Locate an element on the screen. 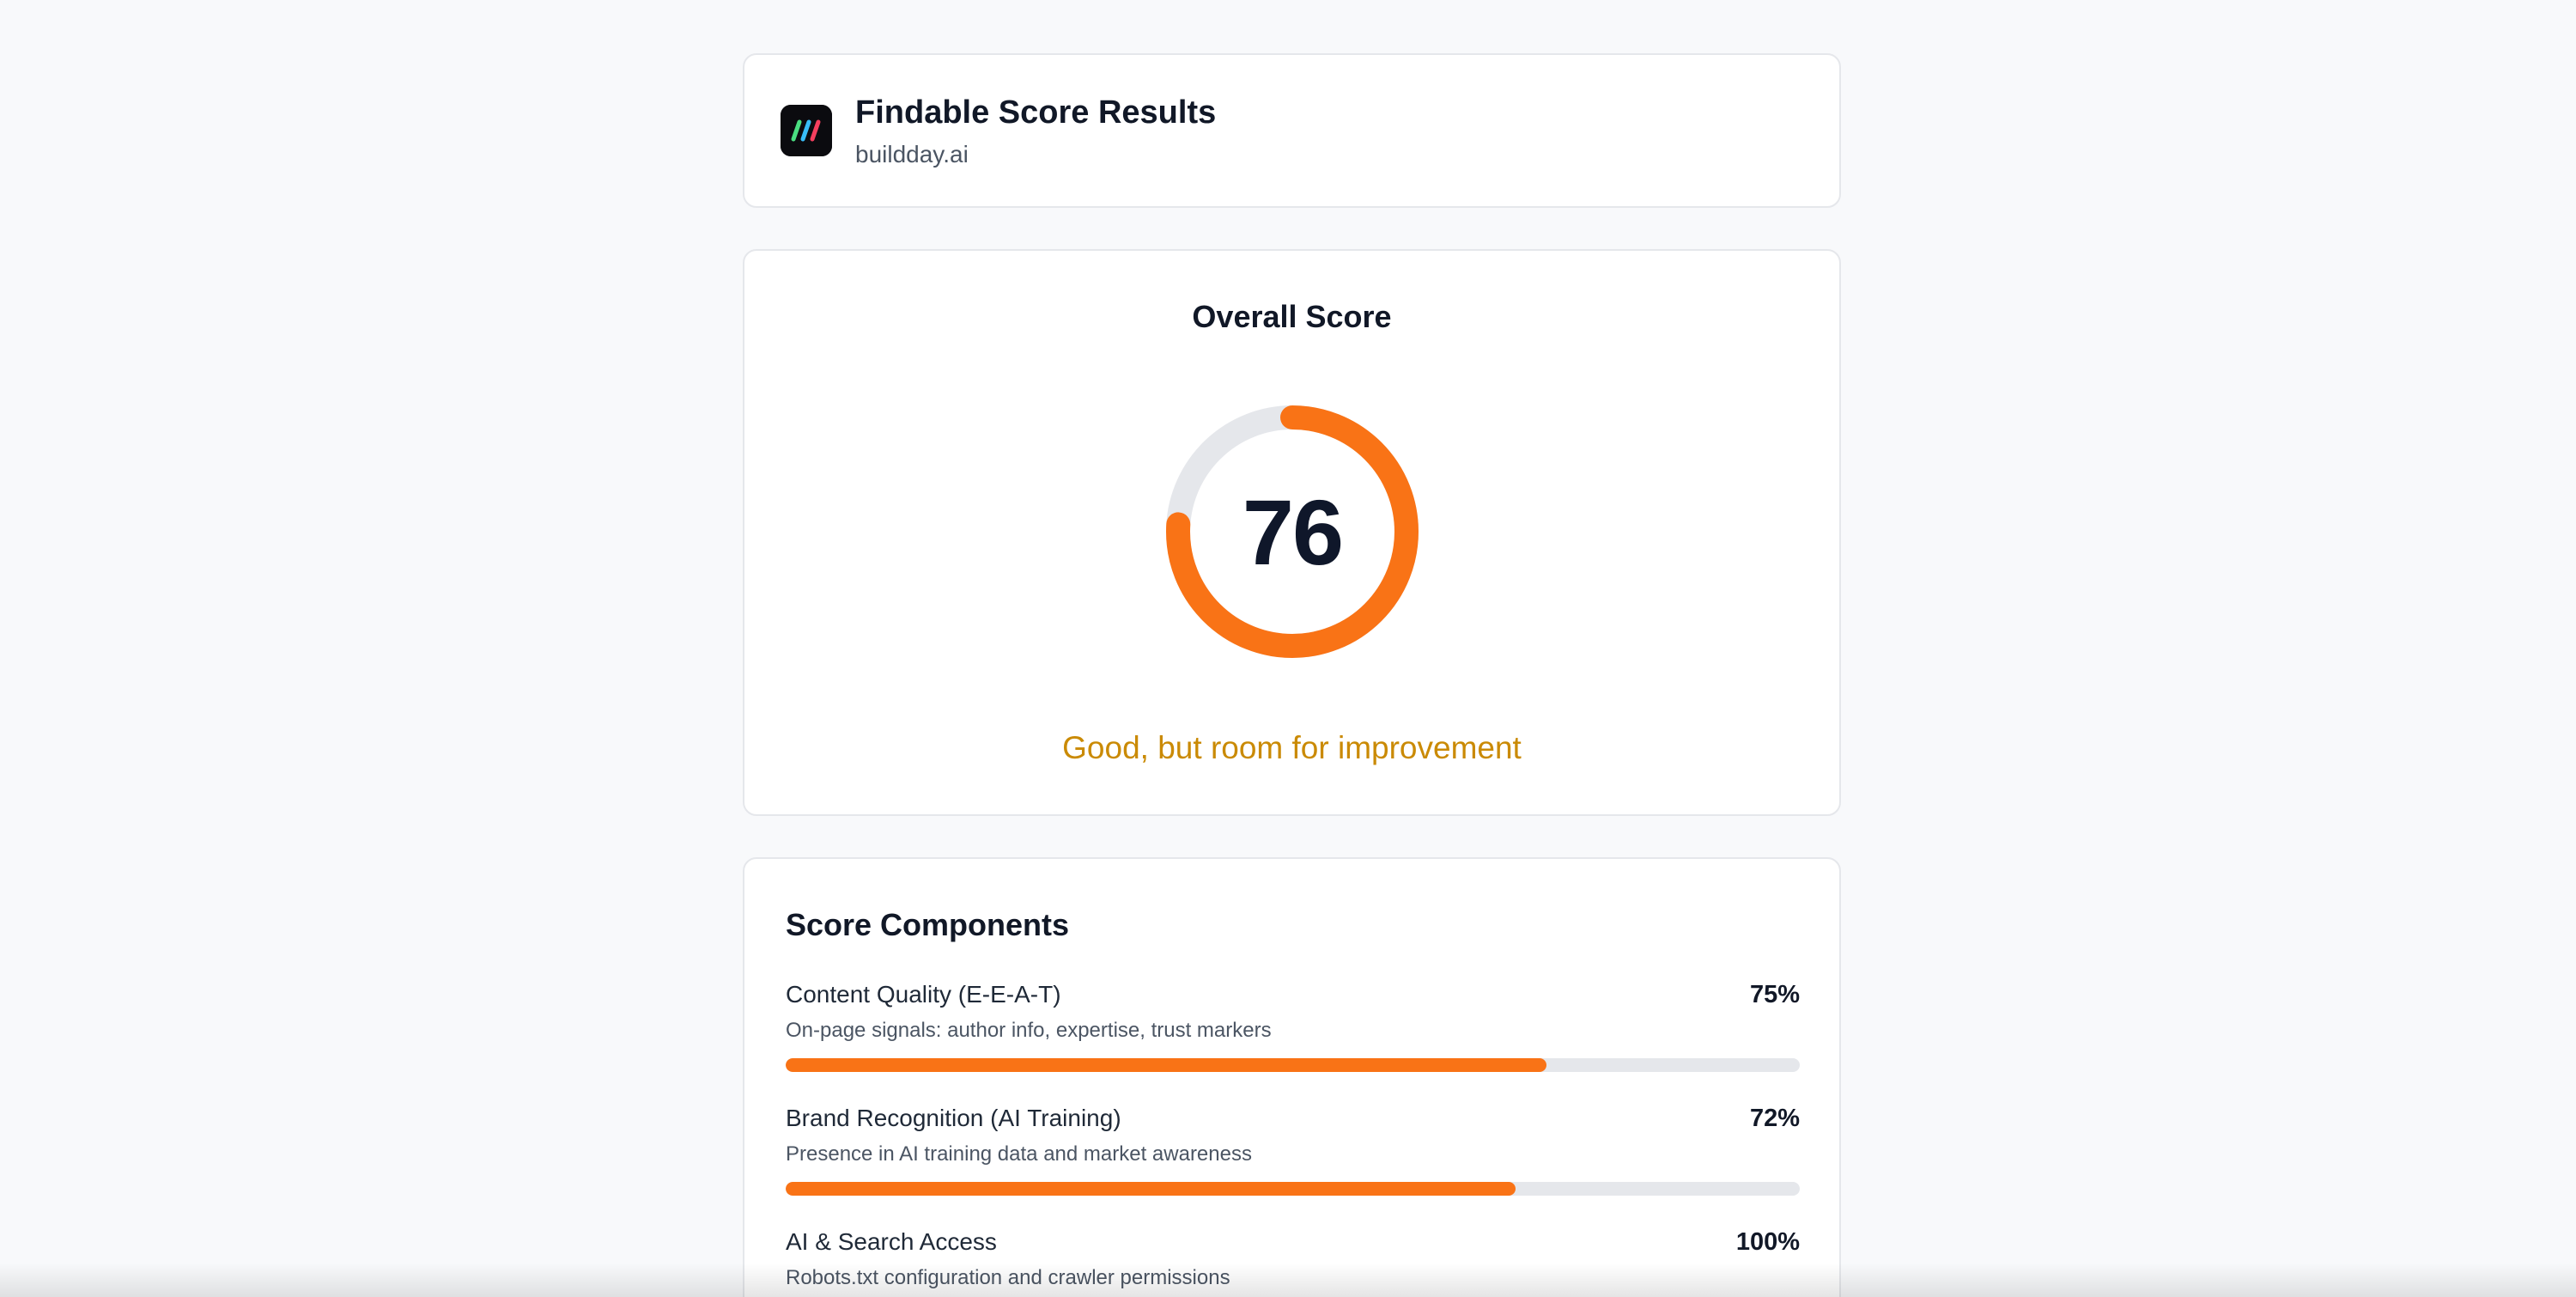  score-components-title: Score Components is located at coordinates (928, 925).